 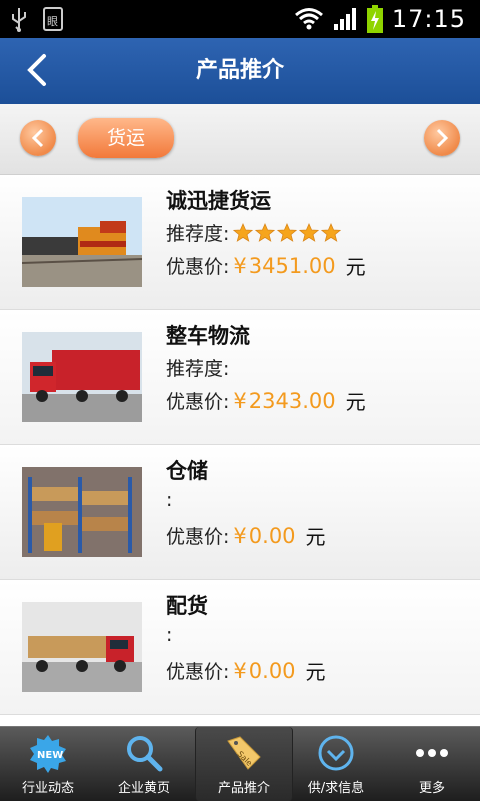 I want to click on tab-business-directory: 企业黄页, so click(x=144, y=764).